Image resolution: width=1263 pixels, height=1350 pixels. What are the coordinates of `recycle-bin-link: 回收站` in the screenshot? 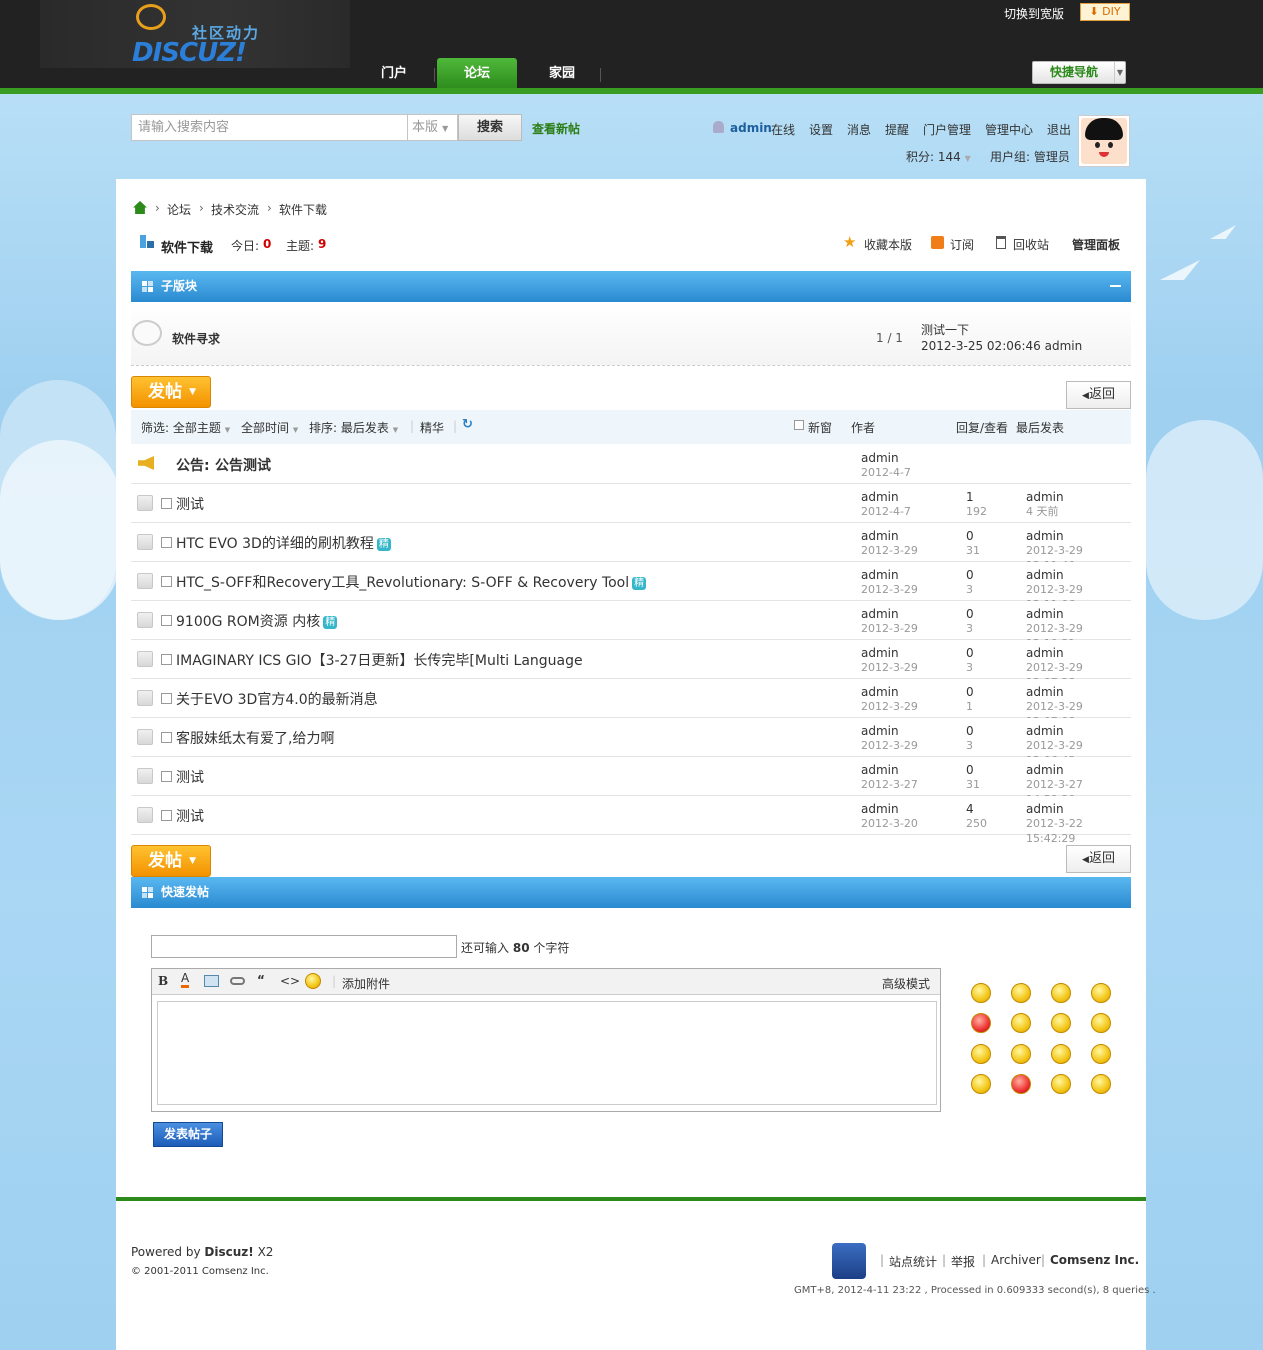 It's located at (1031, 244).